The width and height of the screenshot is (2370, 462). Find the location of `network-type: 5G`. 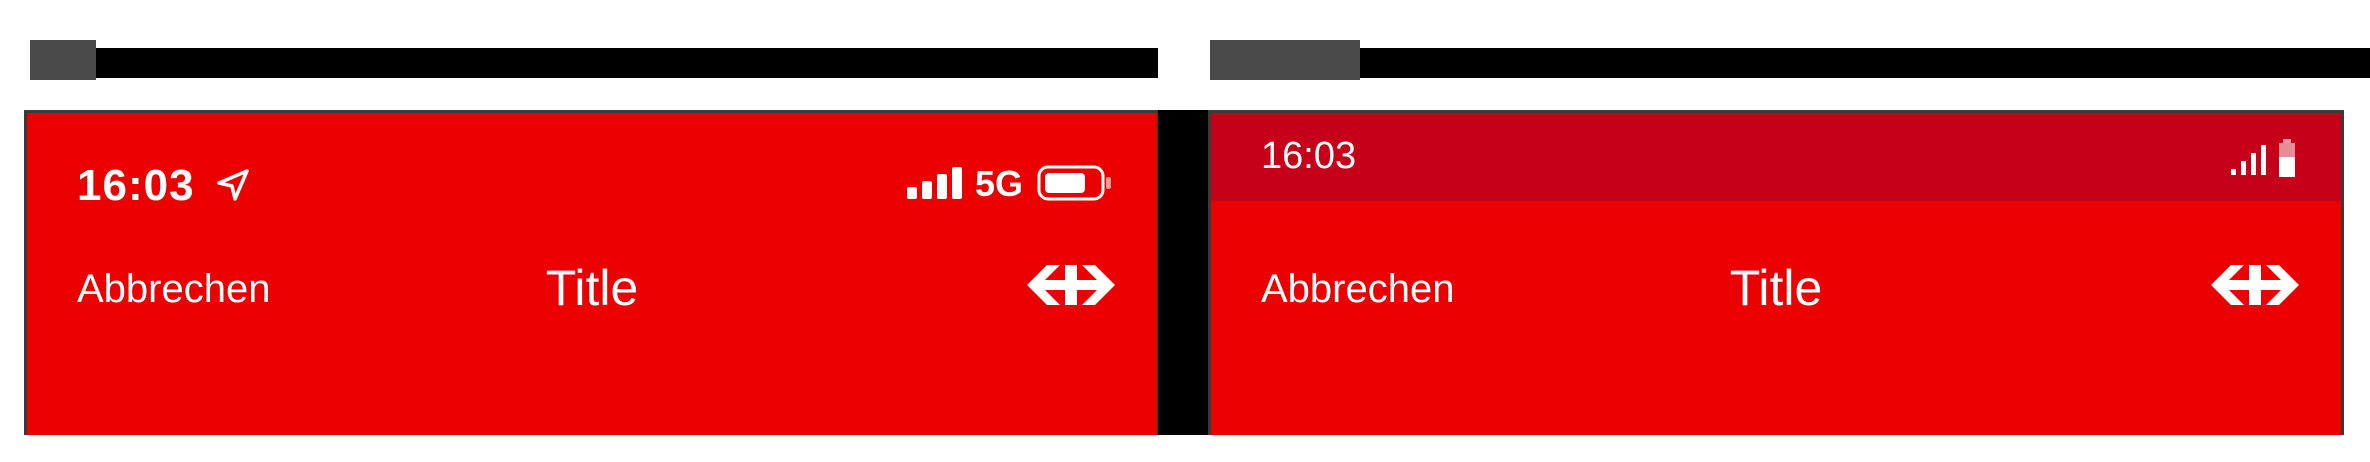

network-type: 5G is located at coordinates (999, 183).